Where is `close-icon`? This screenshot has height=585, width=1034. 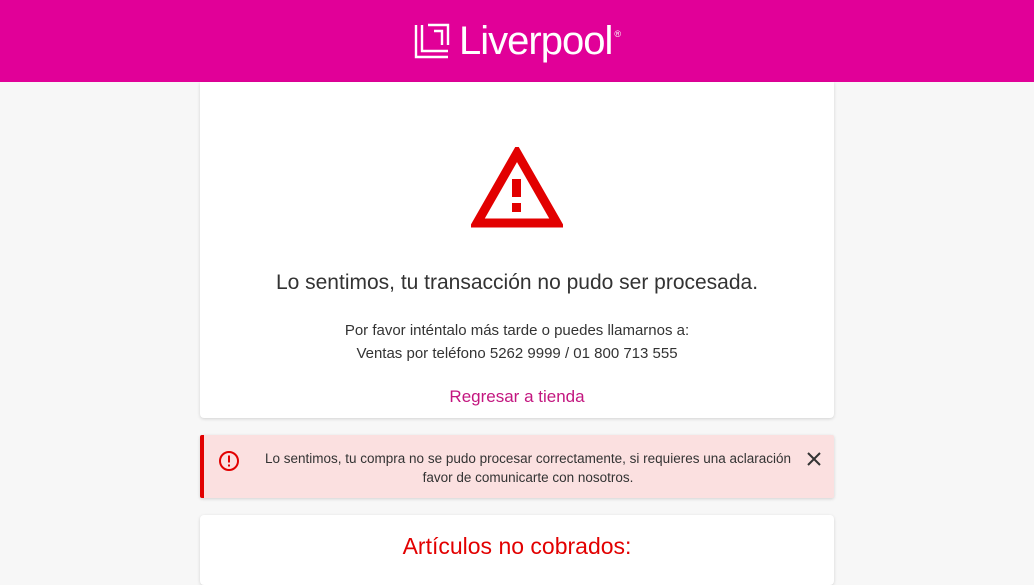 close-icon is located at coordinates (814, 459).